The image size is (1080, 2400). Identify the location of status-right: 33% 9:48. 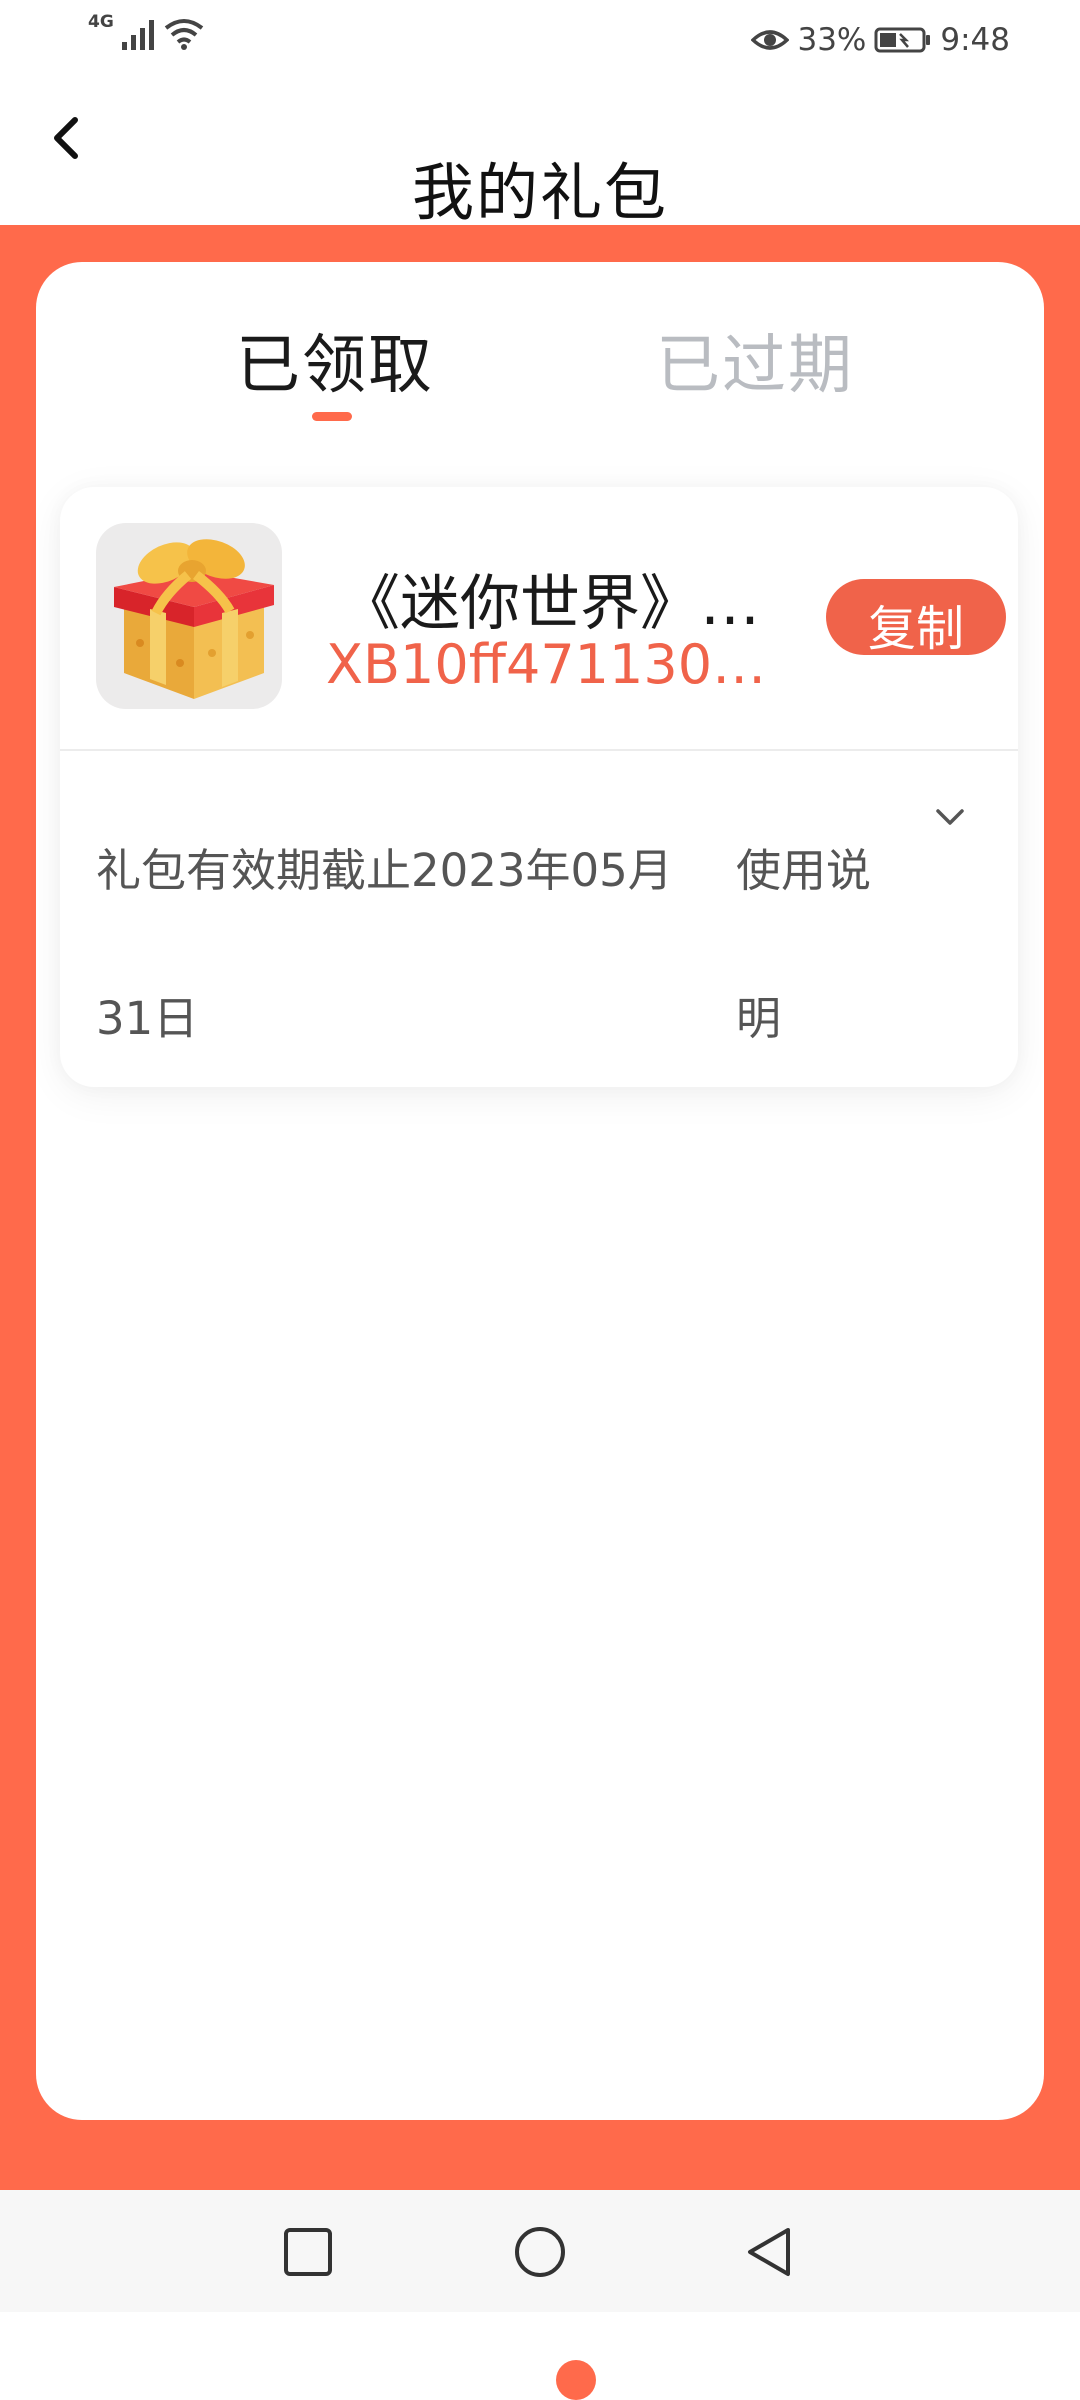
(880, 40).